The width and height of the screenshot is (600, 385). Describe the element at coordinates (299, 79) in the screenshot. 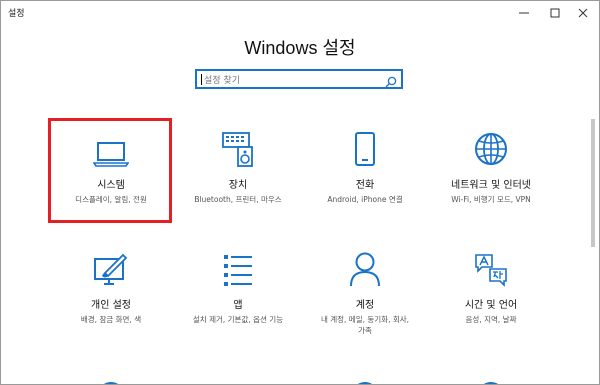

I see `search-input: 설정 찾기` at that location.